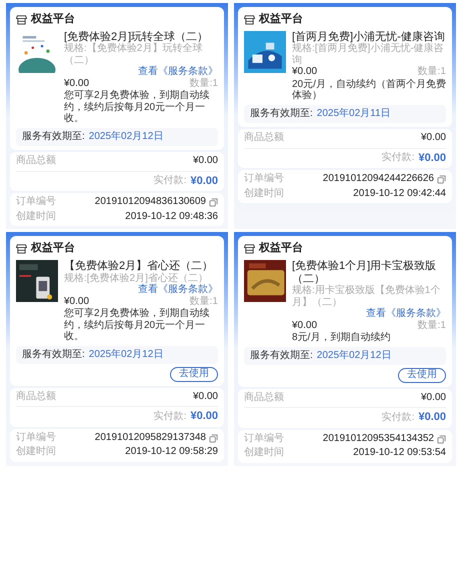 This screenshot has height=567, width=462. I want to click on created-time: 2019-10-12 09:58:29, so click(171, 452).